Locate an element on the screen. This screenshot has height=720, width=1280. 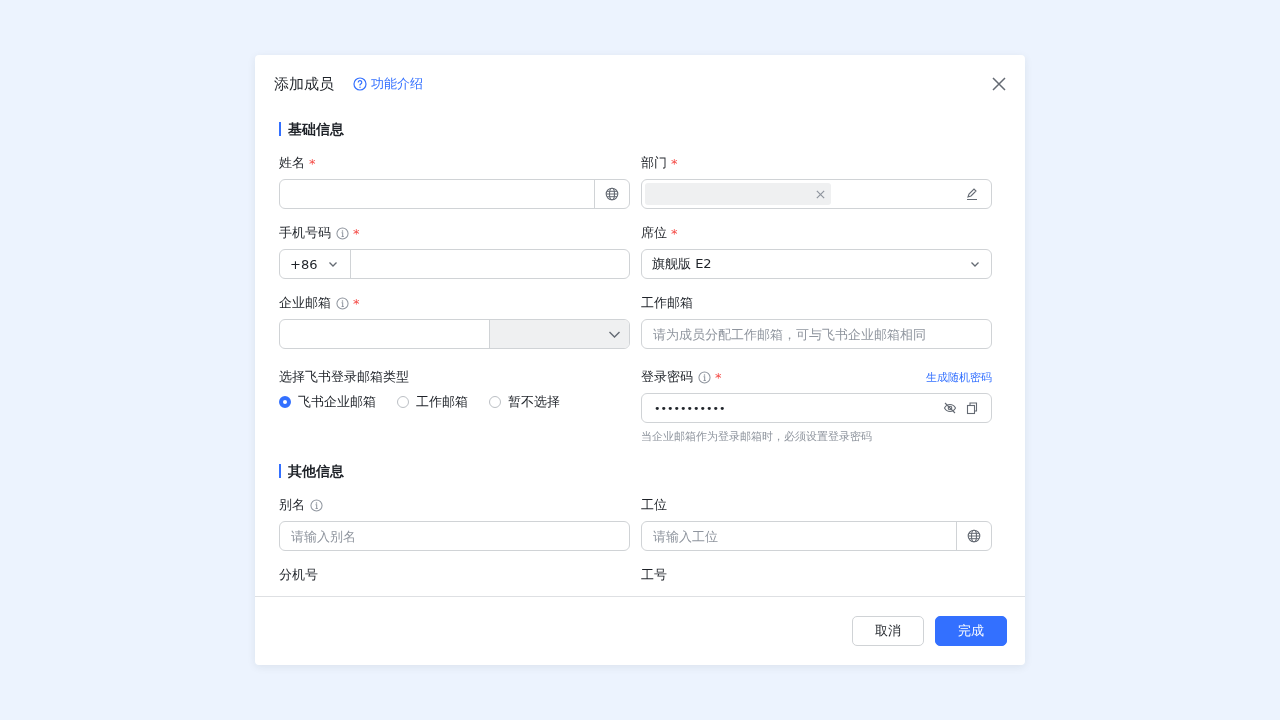
field-label: 选择飞书登录邮箱类型 is located at coordinates (344, 377).